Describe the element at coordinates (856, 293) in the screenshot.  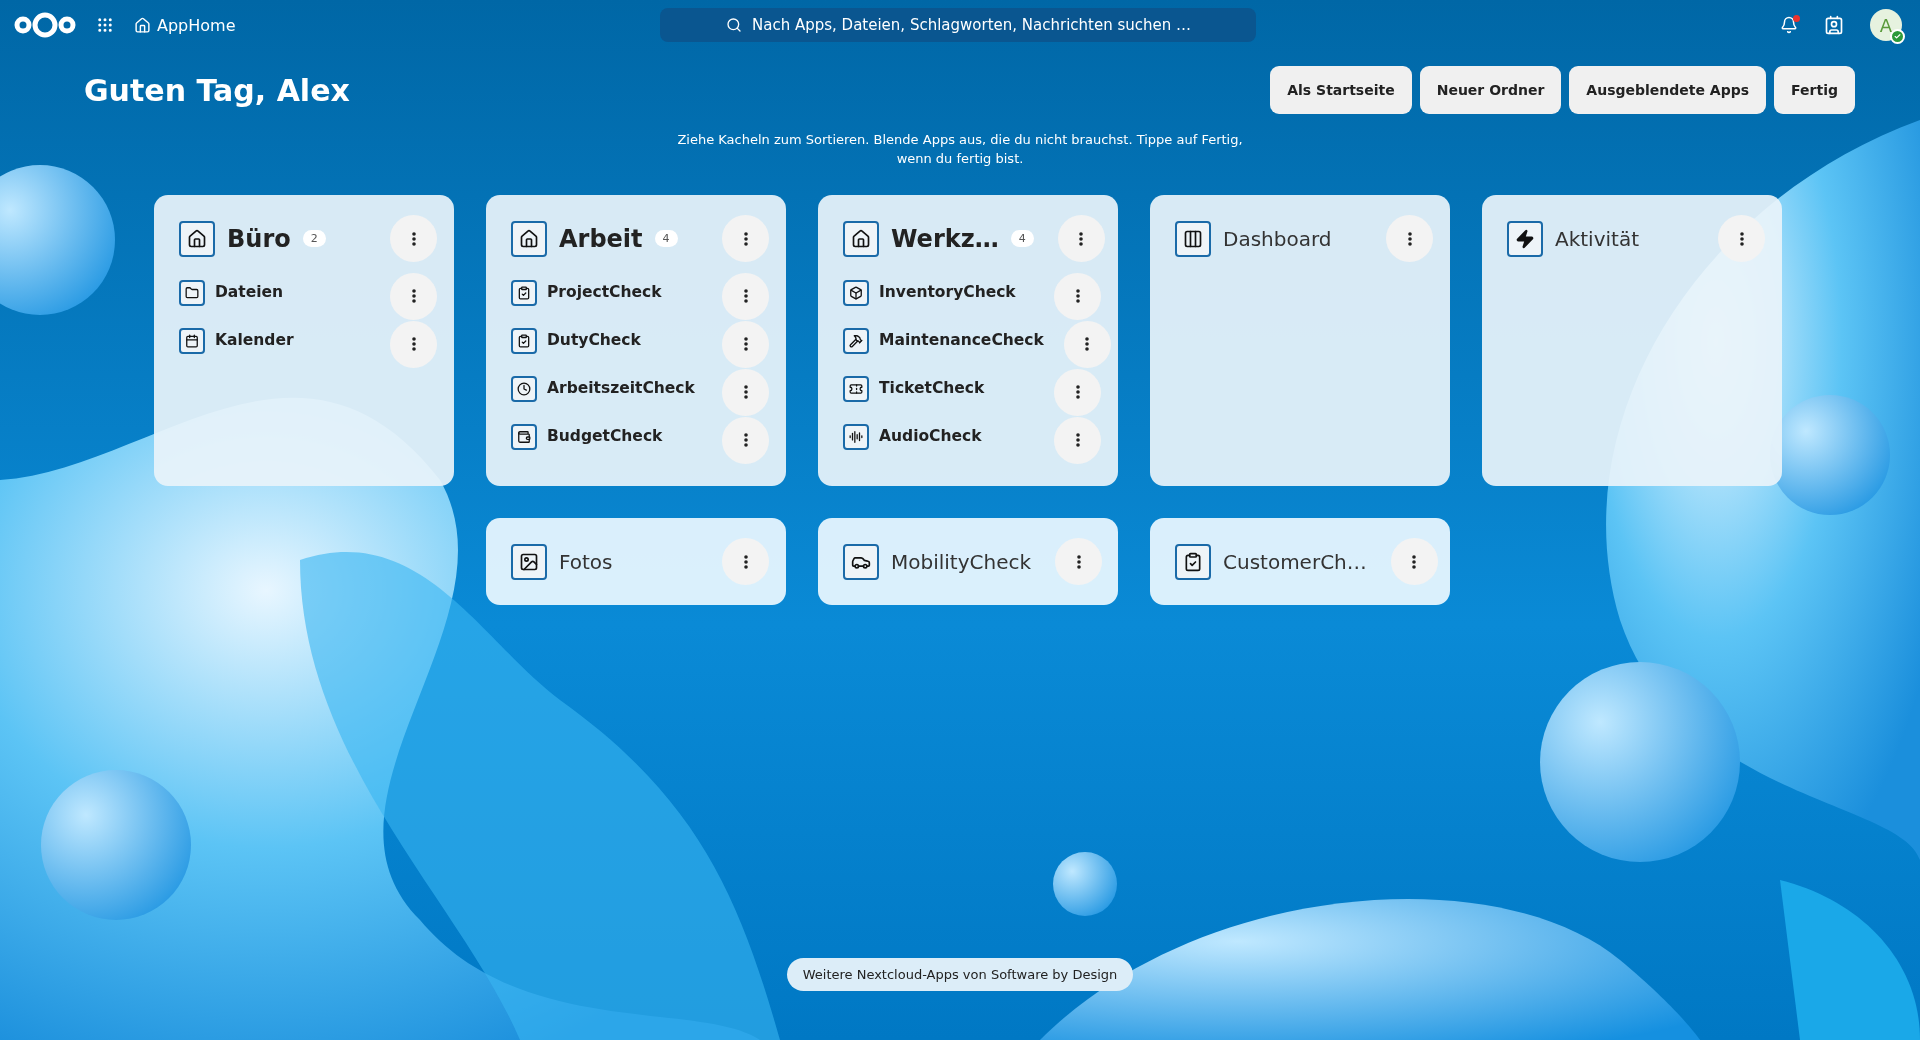
I see `box-icon` at that location.